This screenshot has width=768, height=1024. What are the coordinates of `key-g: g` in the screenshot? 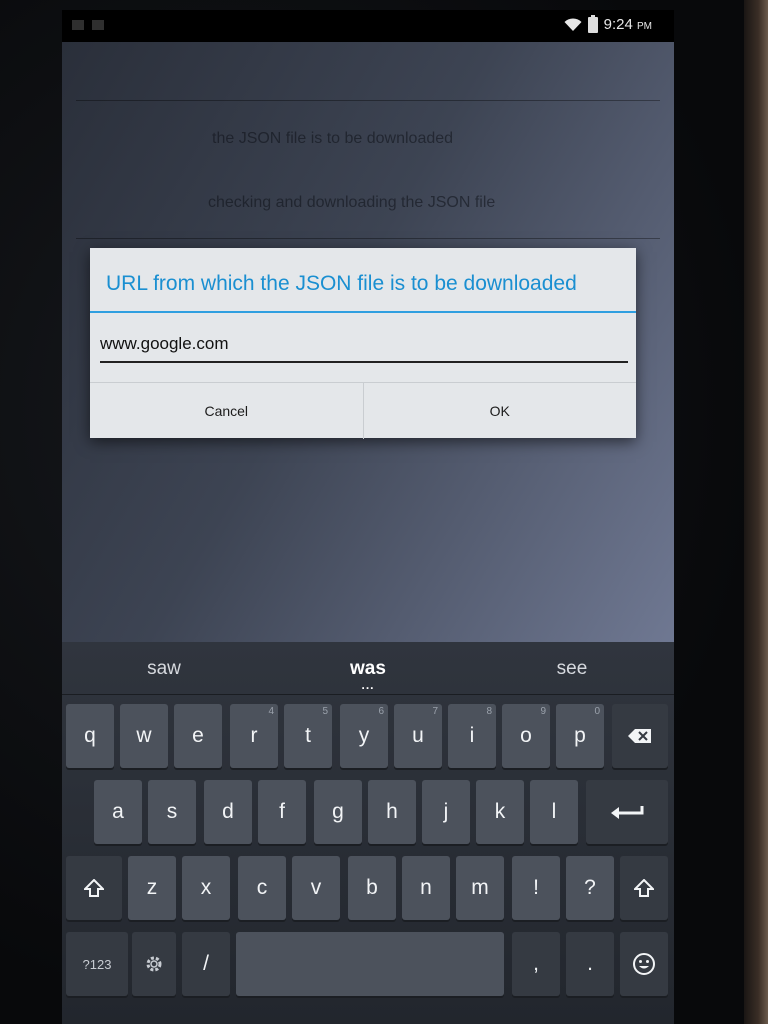 It's located at (338, 812).